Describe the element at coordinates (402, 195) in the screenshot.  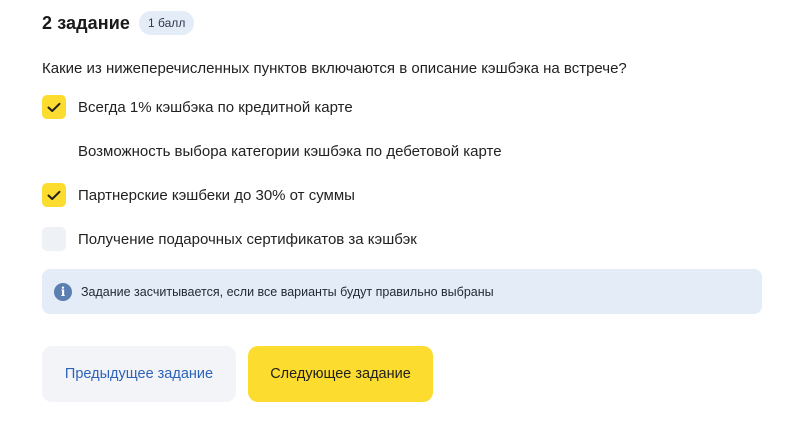
I see `option-3: Партнерские кэшбеки до 30% от суммы` at that location.